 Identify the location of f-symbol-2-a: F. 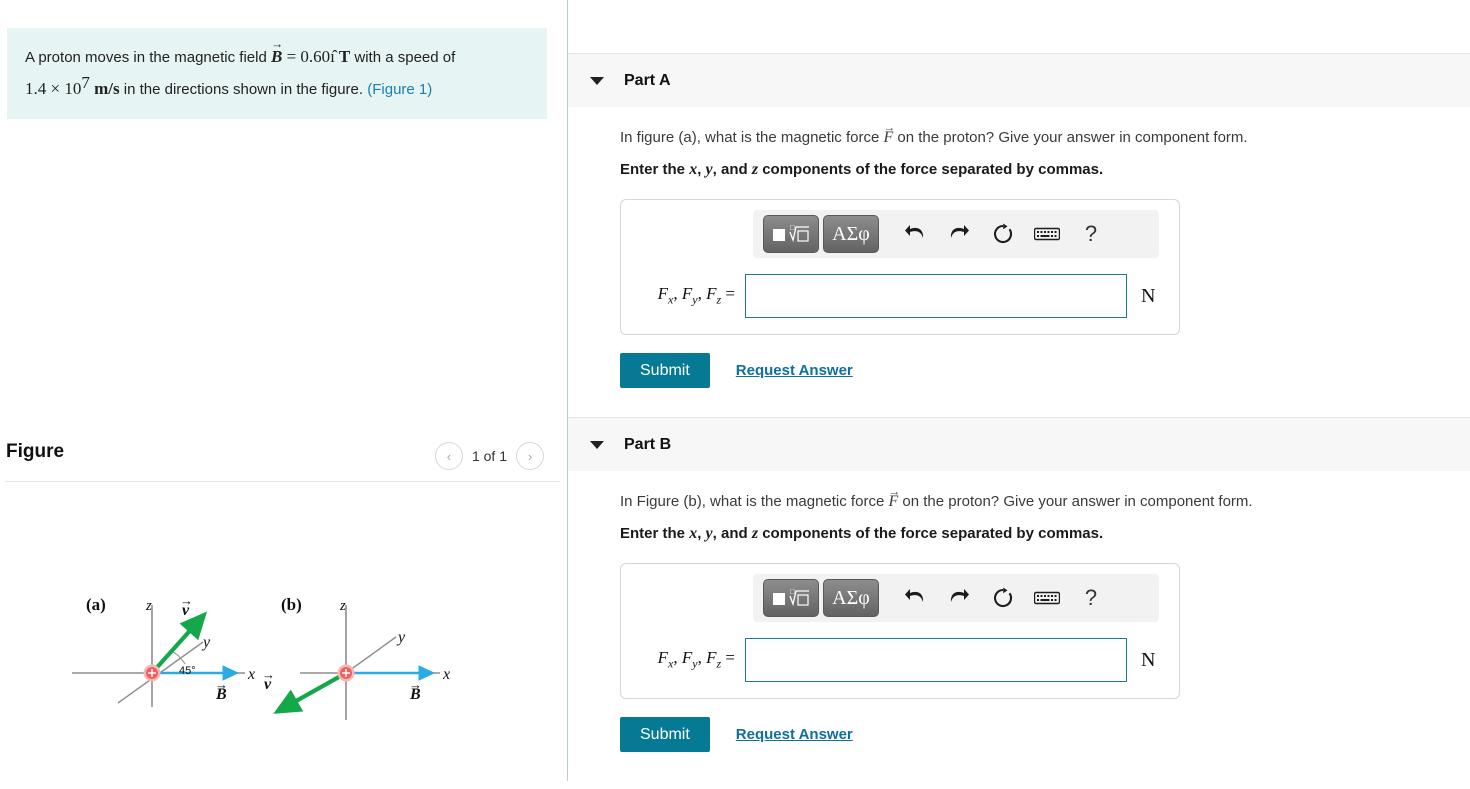
(687, 294).